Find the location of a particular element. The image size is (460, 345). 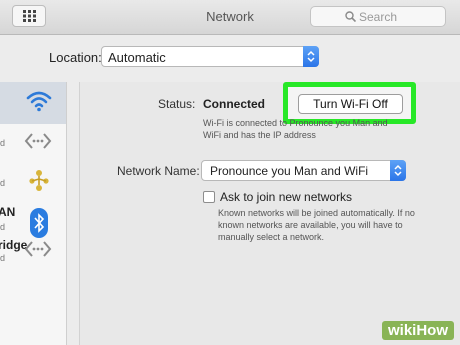

wifi-icon is located at coordinates (39, 101).